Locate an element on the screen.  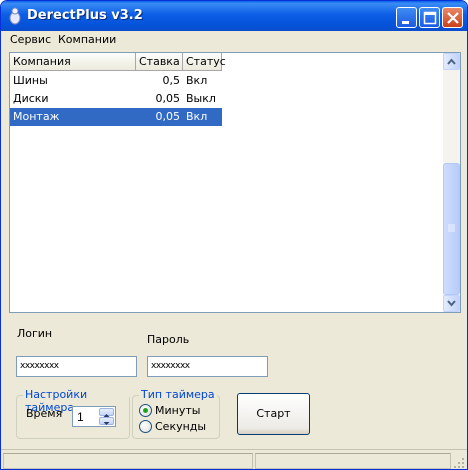
login-label: Логин is located at coordinates (35, 333).